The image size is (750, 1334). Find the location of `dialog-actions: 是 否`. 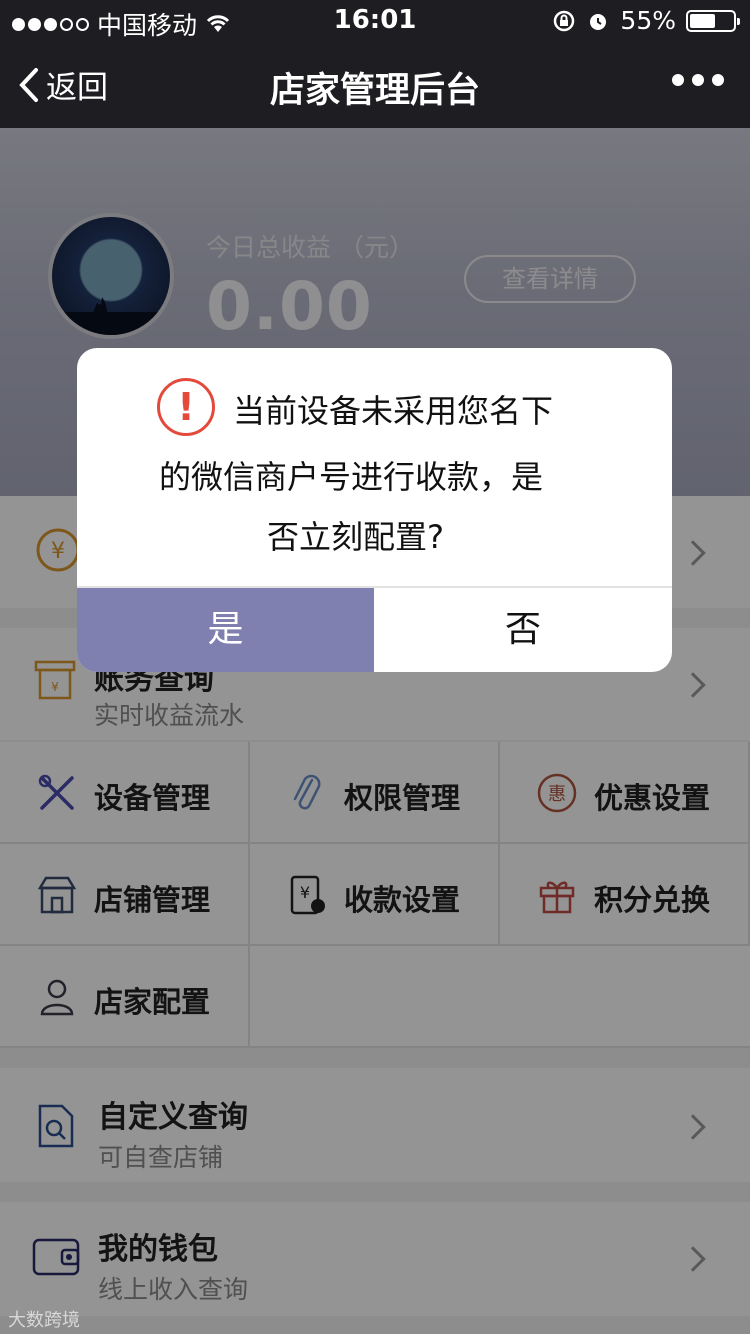

dialog-actions: 是 否 is located at coordinates (374, 629).